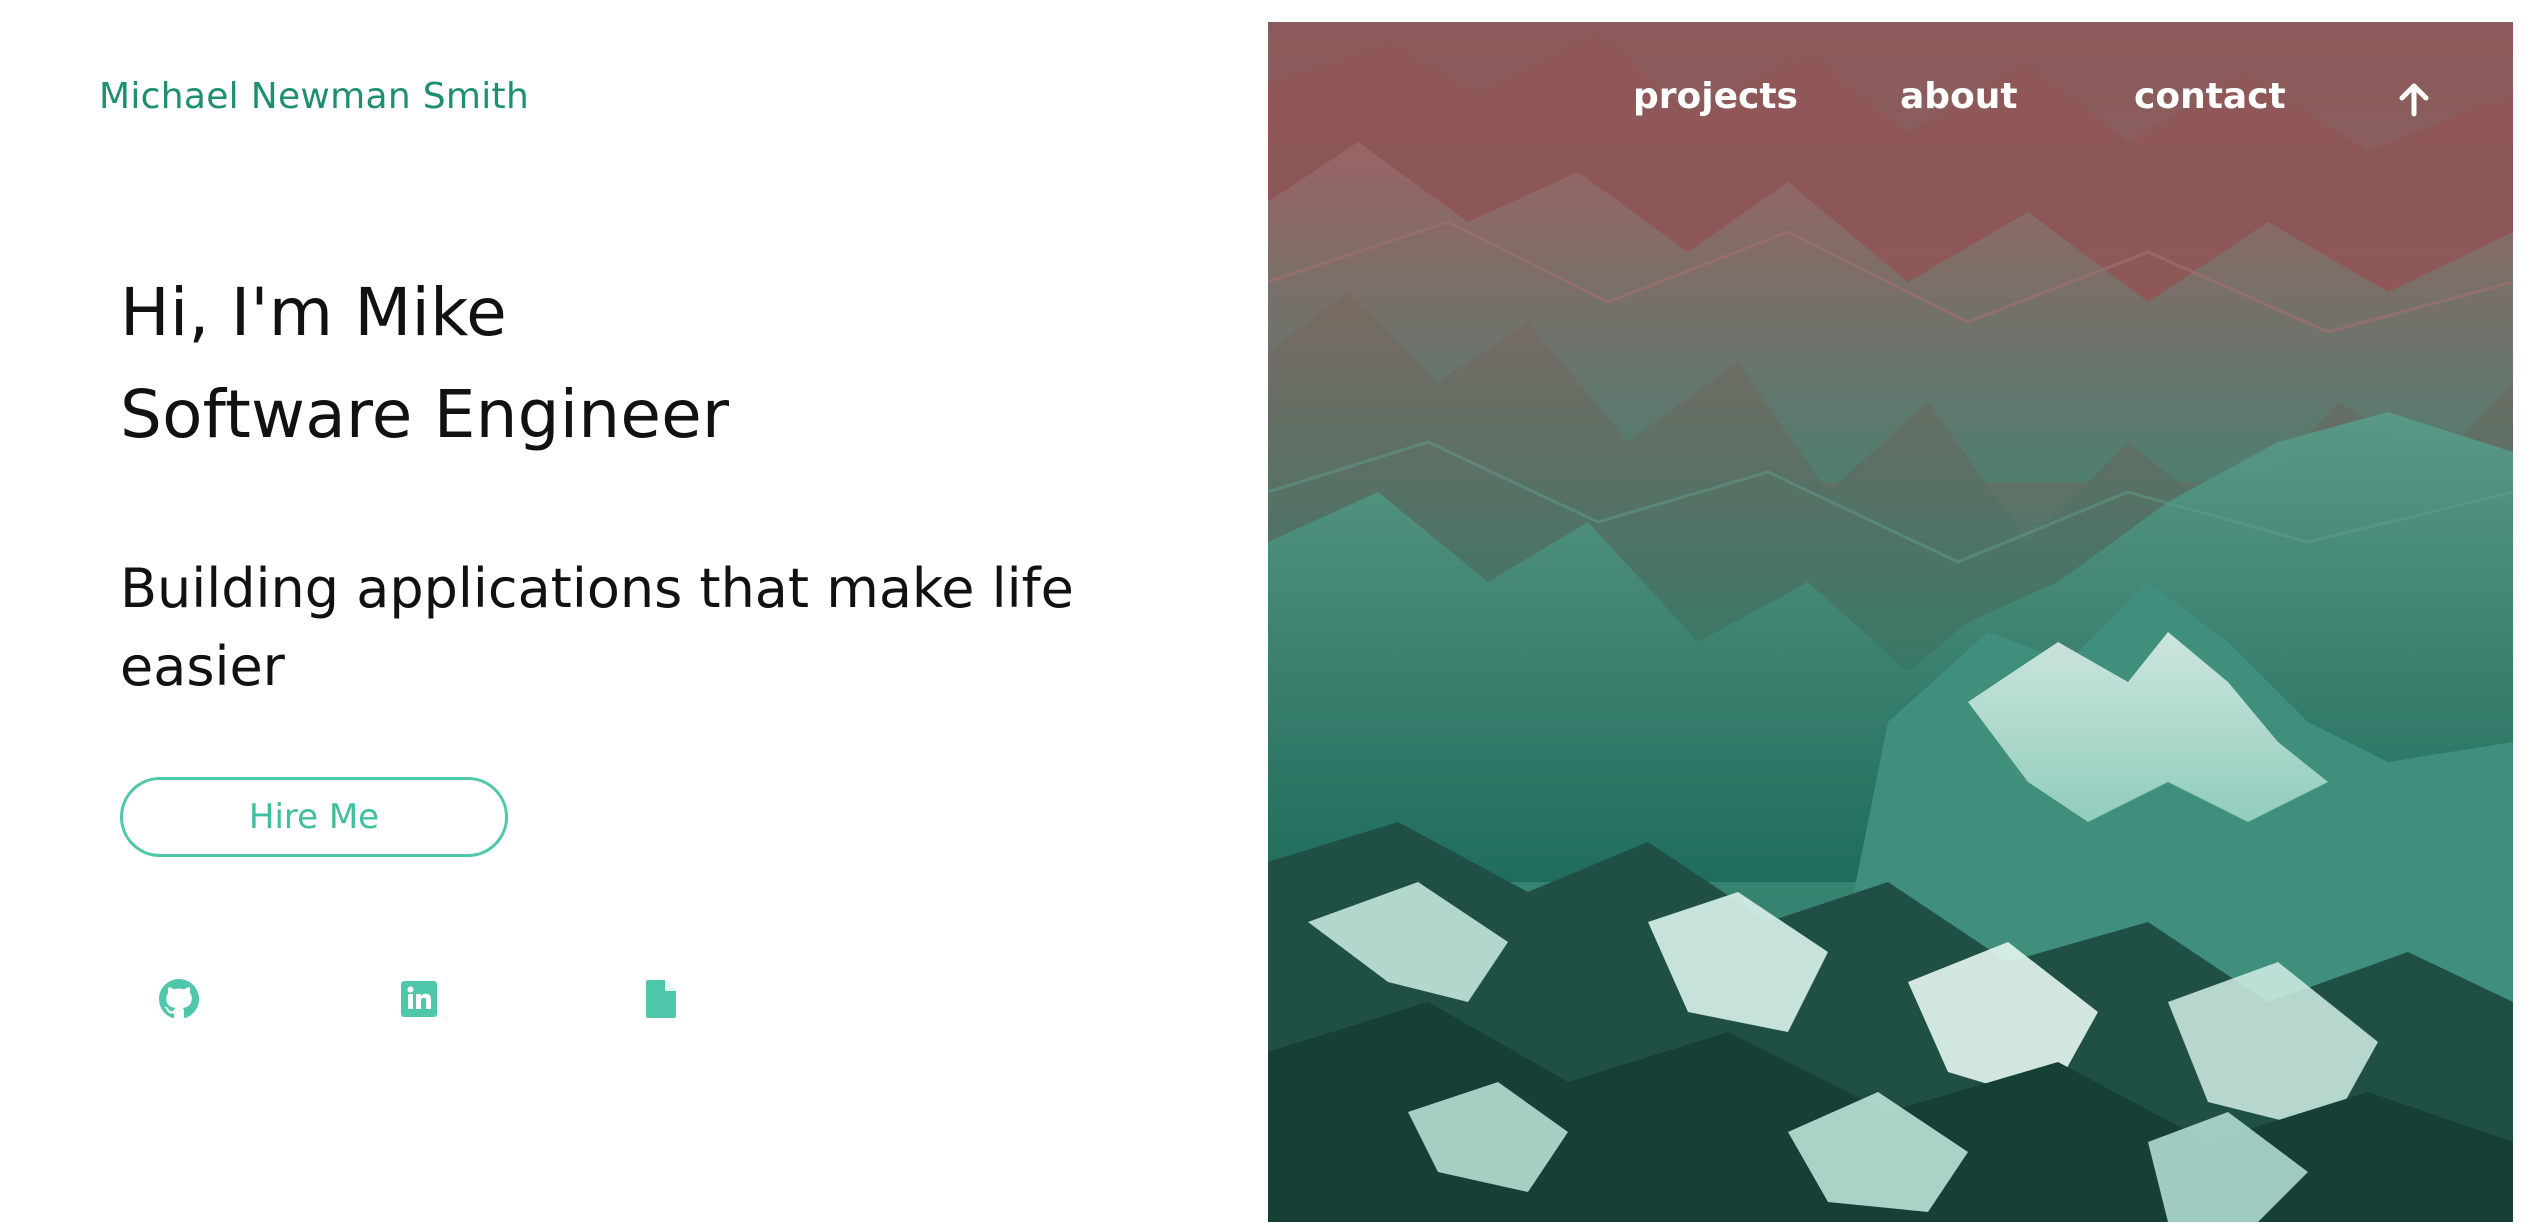 The width and height of the screenshot is (2527, 1228). I want to click on hire-me-button: Hire Me, so click(314, 817).